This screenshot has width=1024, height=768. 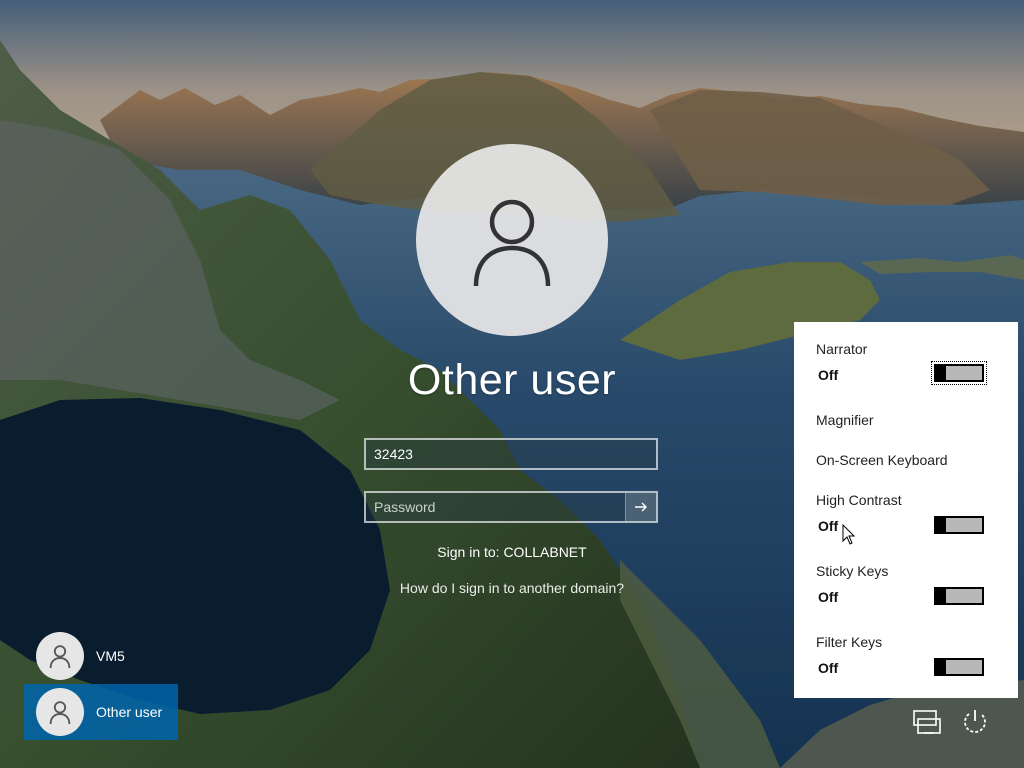 What do you see at coordinates (512, 380) in the screenshot?
I see `selected-user-name: Other user` at bounding box center [512, 380].